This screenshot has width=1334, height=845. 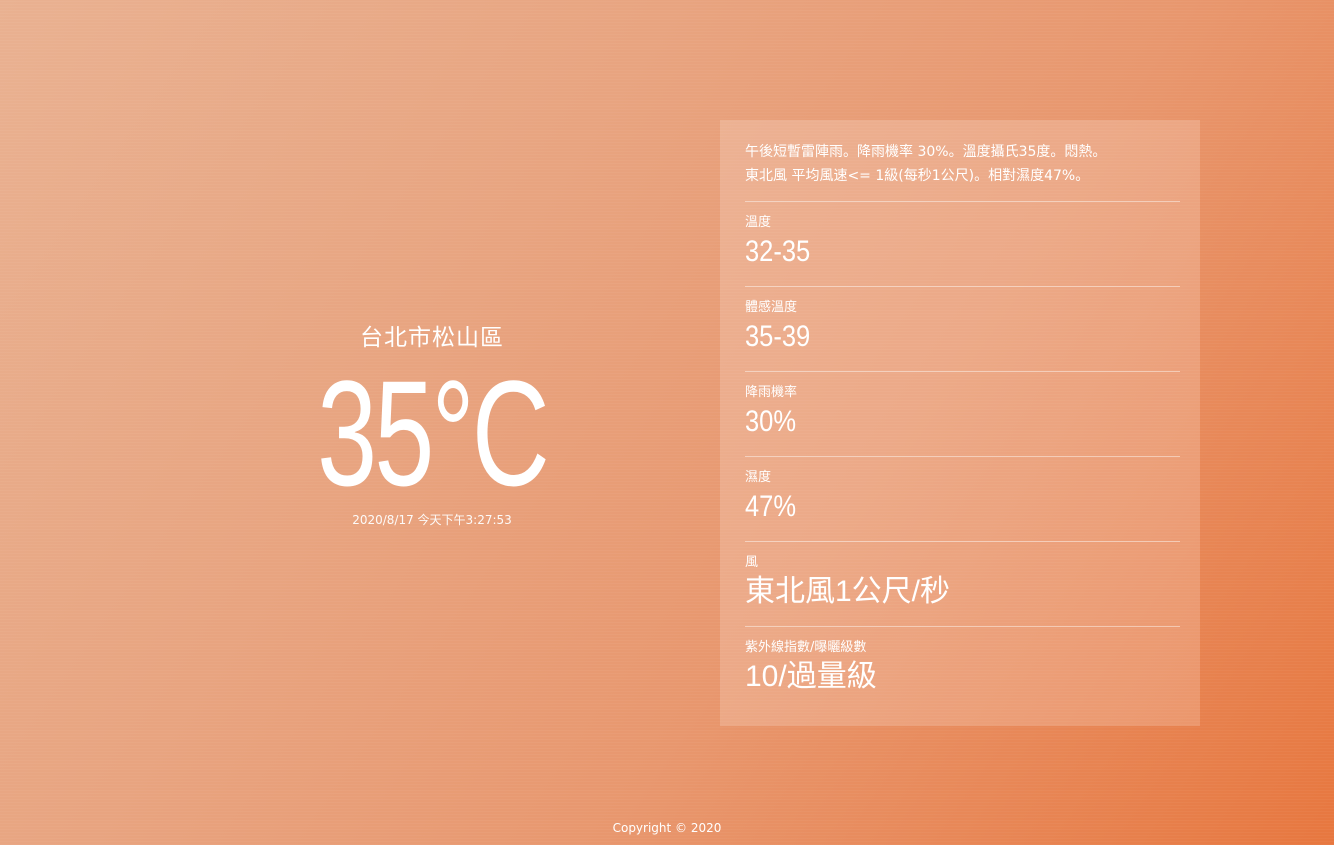 I want to click on detail-row-uv-index: 紫外線指數/曝曬級數 10/過量級, so click(x=962, y=669).